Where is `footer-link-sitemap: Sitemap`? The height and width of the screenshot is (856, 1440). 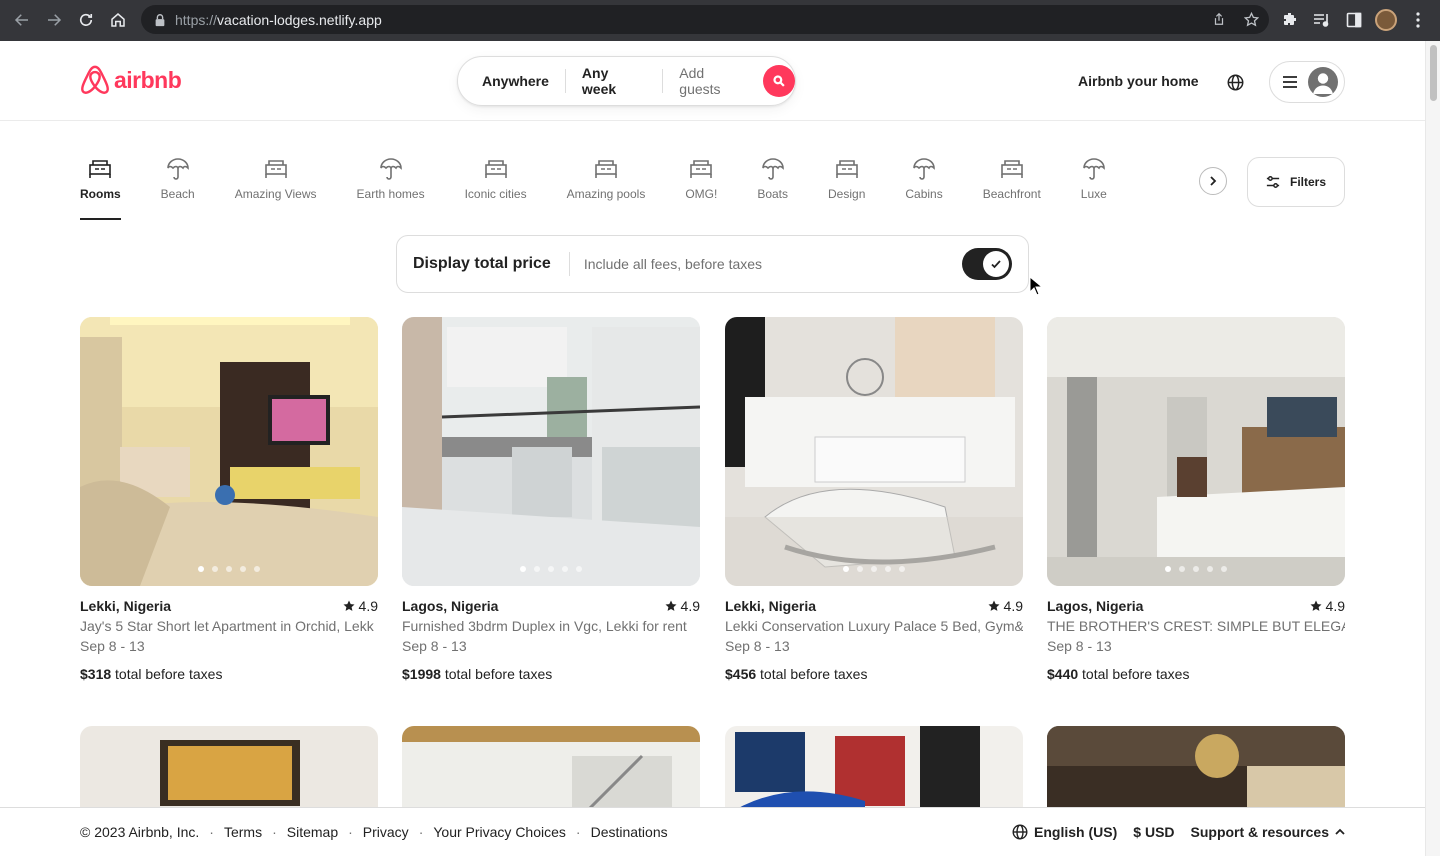 footer-link-sitemap: Sitemap is located at coordinates (312, 832).